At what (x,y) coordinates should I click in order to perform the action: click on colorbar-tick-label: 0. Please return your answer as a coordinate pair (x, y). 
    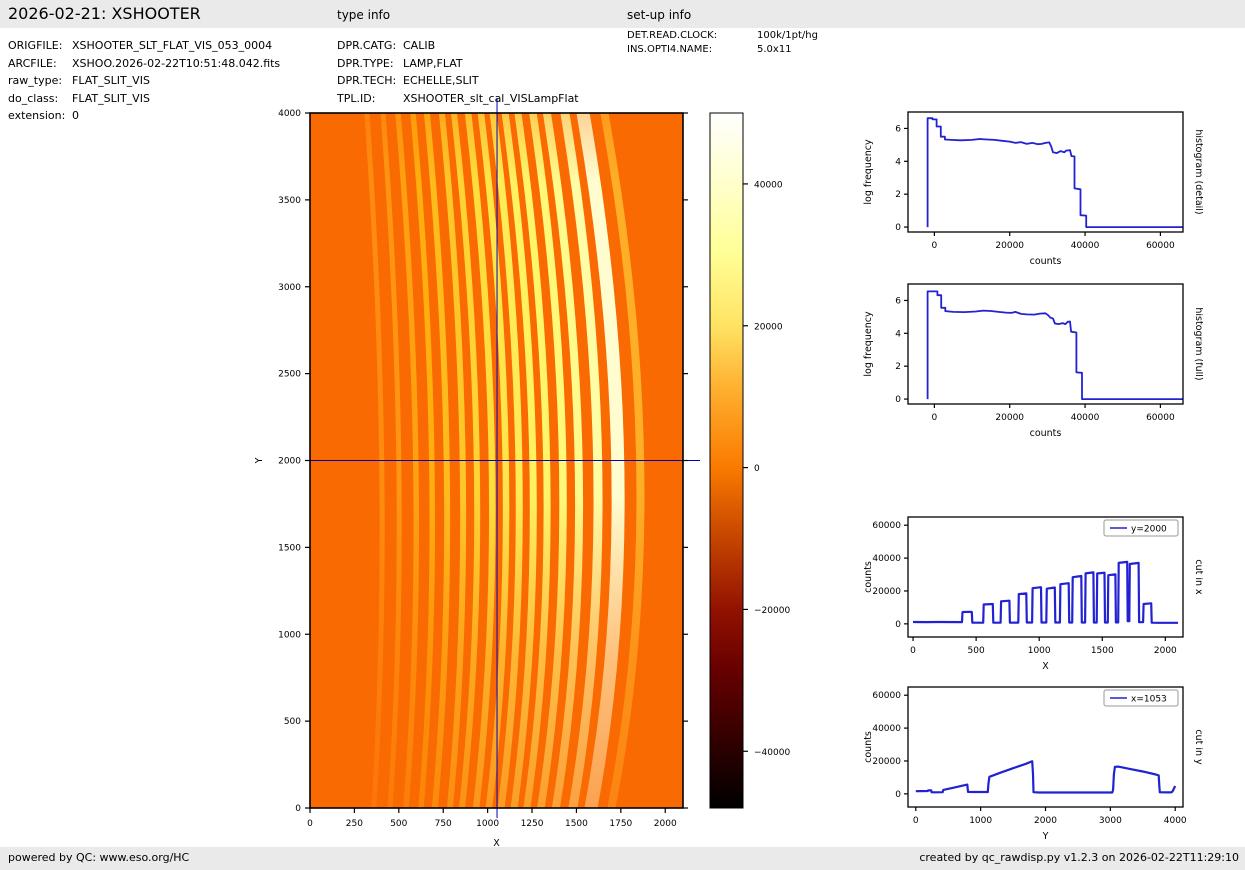
    Looking at the image, I should click on (757, 469).